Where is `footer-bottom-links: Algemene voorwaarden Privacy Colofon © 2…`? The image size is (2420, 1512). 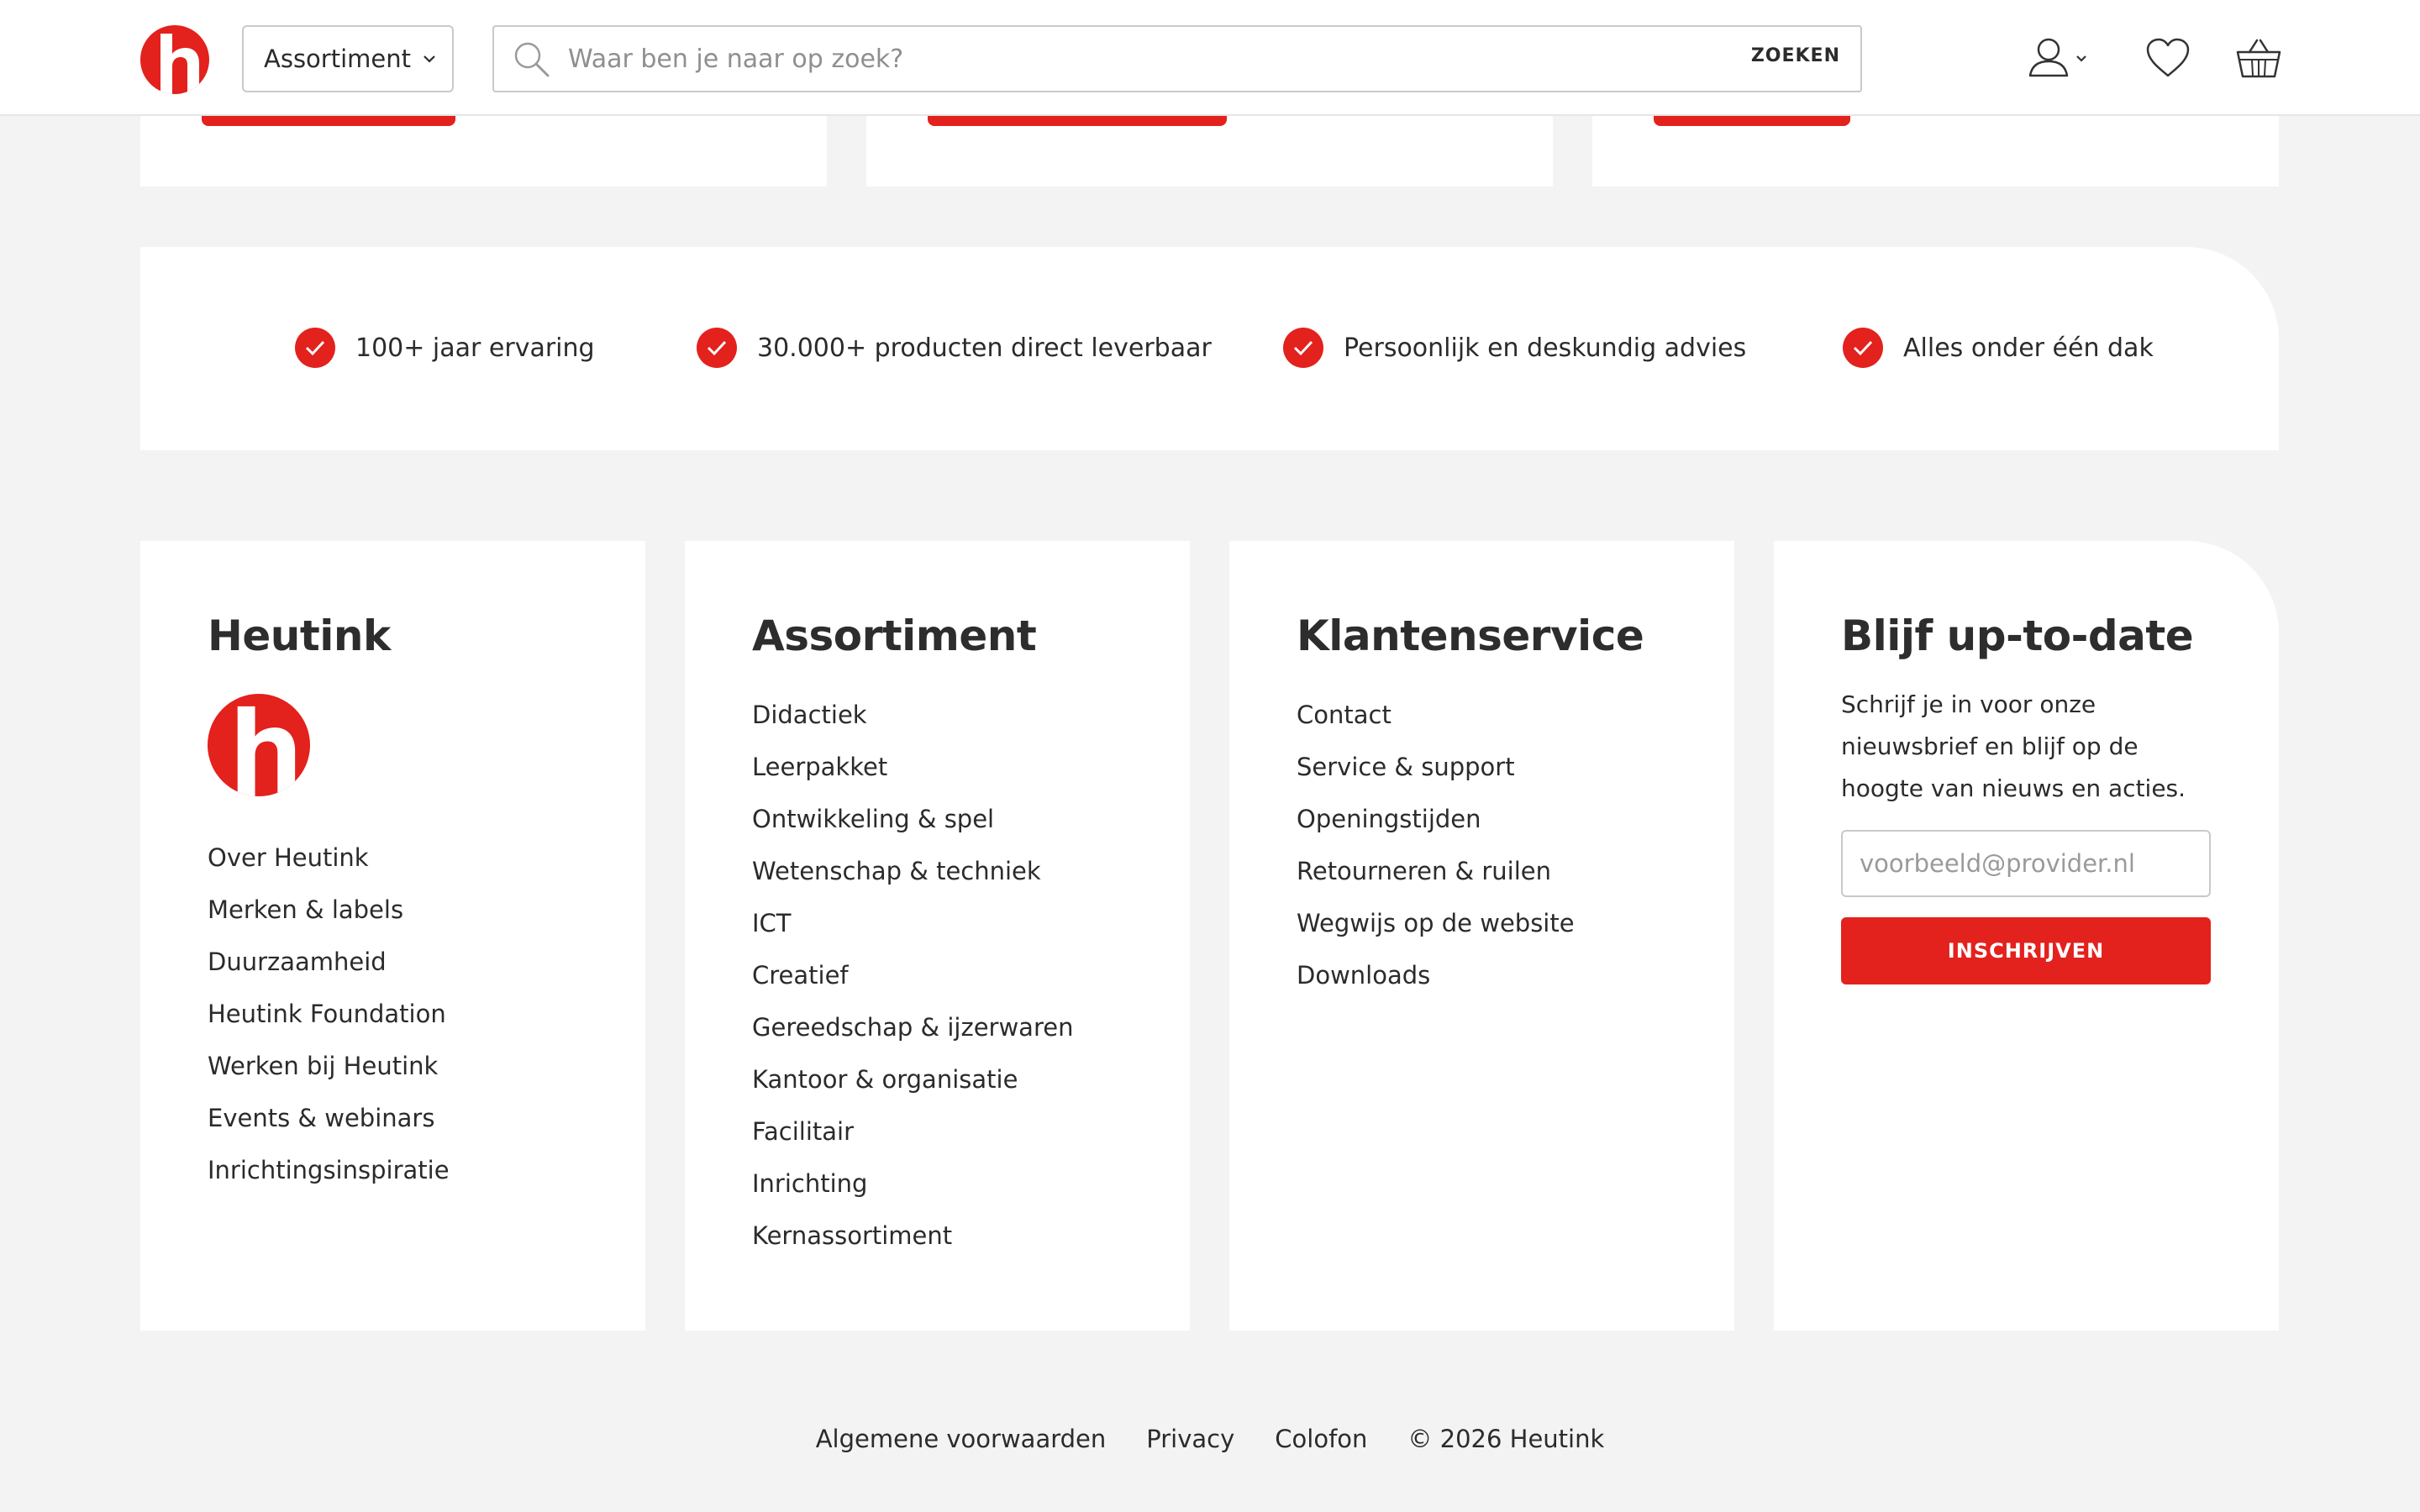
footer-bottom-links: Algemene voorwaarden Privacy Colofon © 2… is located at coordinates (1210, 1439).